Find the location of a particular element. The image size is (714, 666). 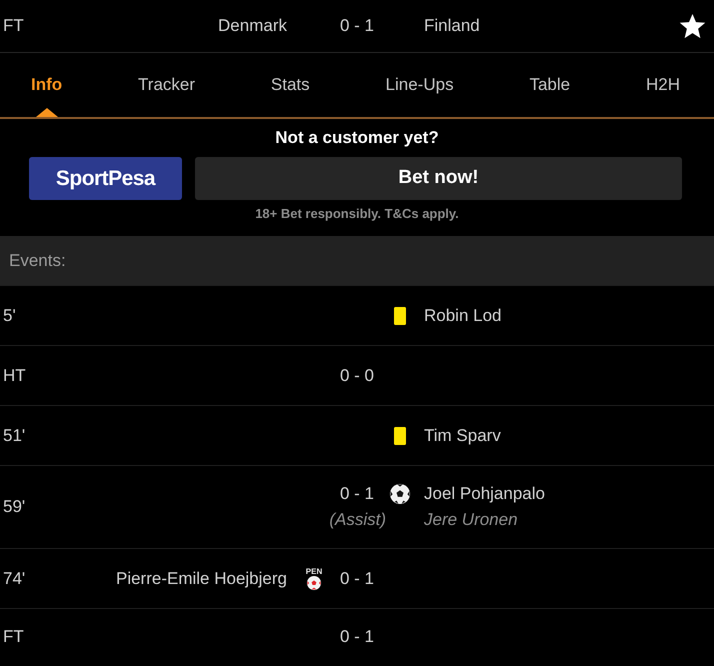

triangle-indicator-icon is located at coordinates (47, 112).